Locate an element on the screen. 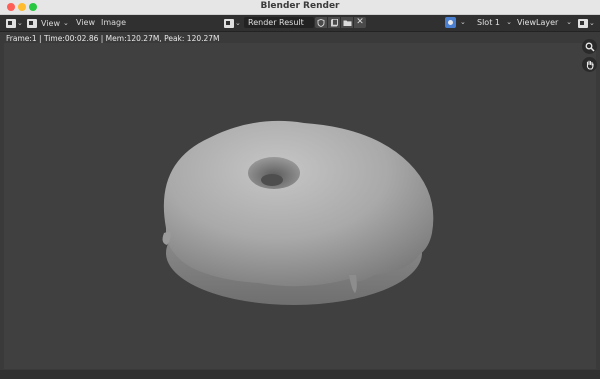 Image resolution: width=600 pixels, height=379 pixels. hand-icon is located at coordinates (590, 65).